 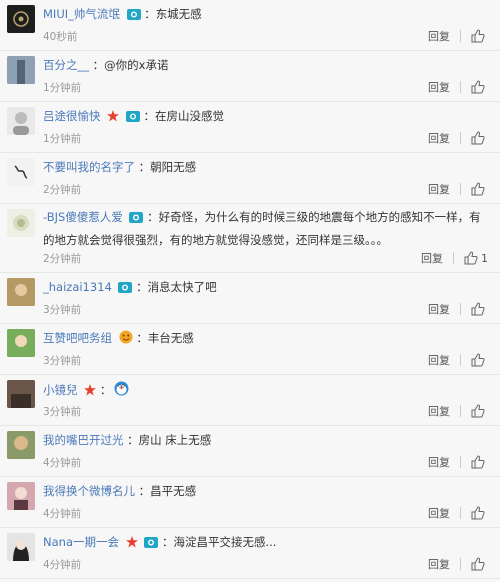 I want to click on comment-line: _haizai1314 ：消息太快了吧, so click(x=265, y=288).